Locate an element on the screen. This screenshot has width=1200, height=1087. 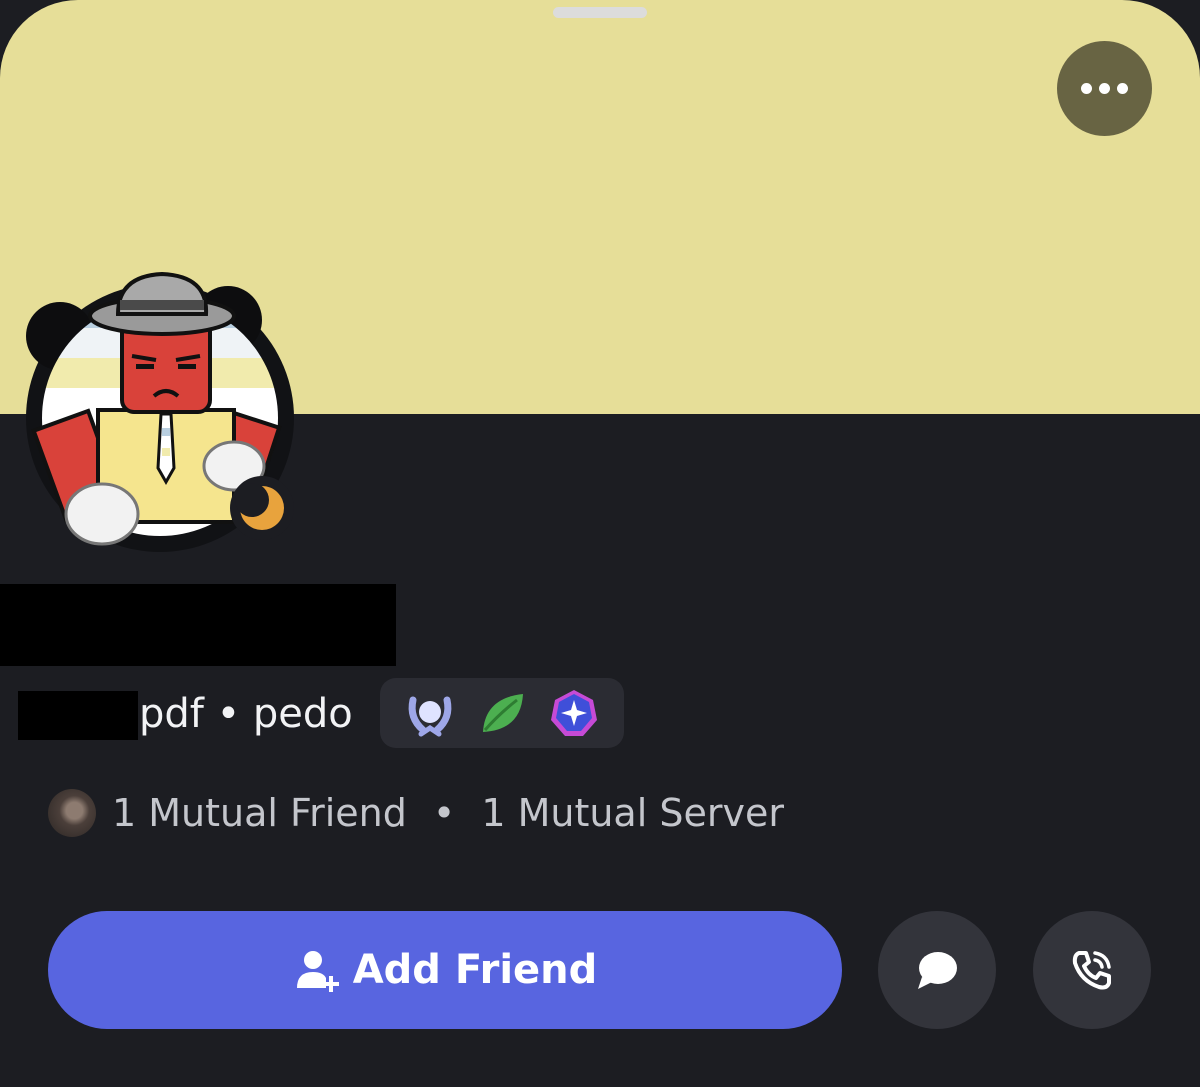
message-button is located at coordinates (937, 970).